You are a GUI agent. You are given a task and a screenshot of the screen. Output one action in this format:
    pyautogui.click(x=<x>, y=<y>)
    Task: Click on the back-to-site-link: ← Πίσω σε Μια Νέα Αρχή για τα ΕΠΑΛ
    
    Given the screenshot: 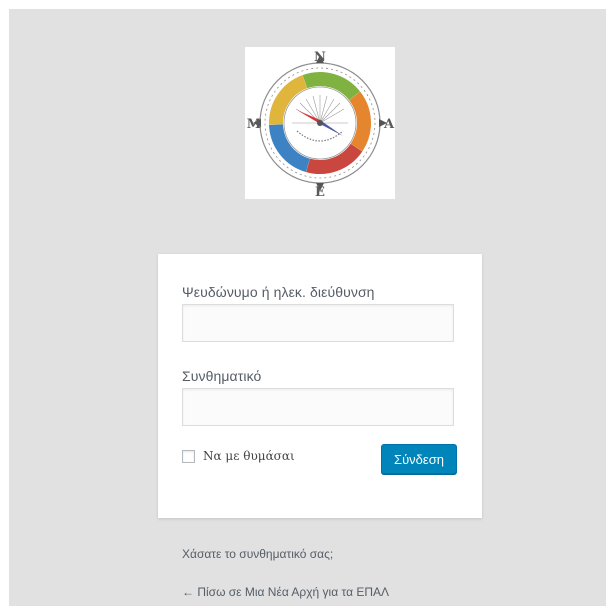 What is the action you would take?
    pyautogui.click(x=285, y=592)
    